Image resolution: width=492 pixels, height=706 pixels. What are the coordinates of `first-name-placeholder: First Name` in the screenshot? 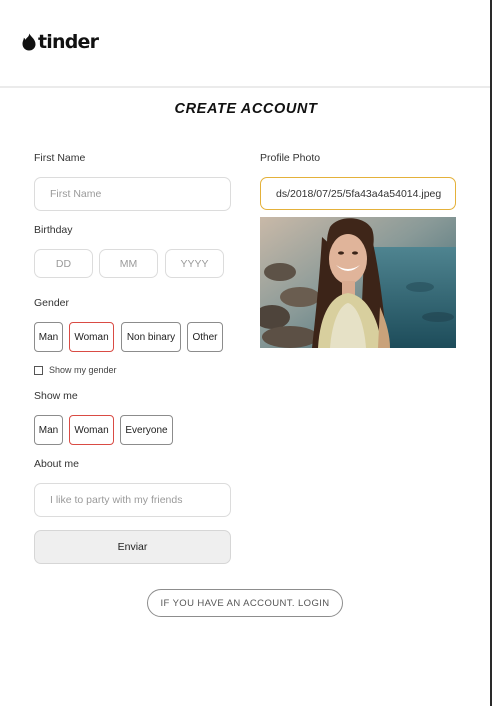 It's located at (76, 194).